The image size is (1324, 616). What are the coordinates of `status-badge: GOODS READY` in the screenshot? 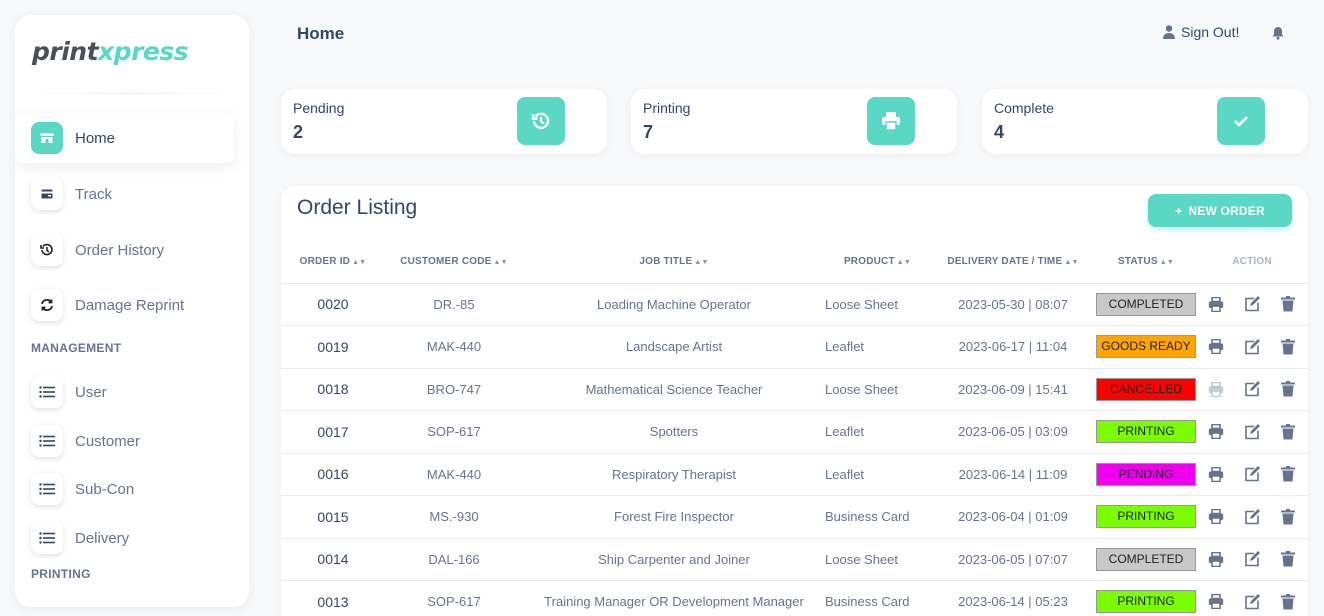 It's located at (1146, 347).